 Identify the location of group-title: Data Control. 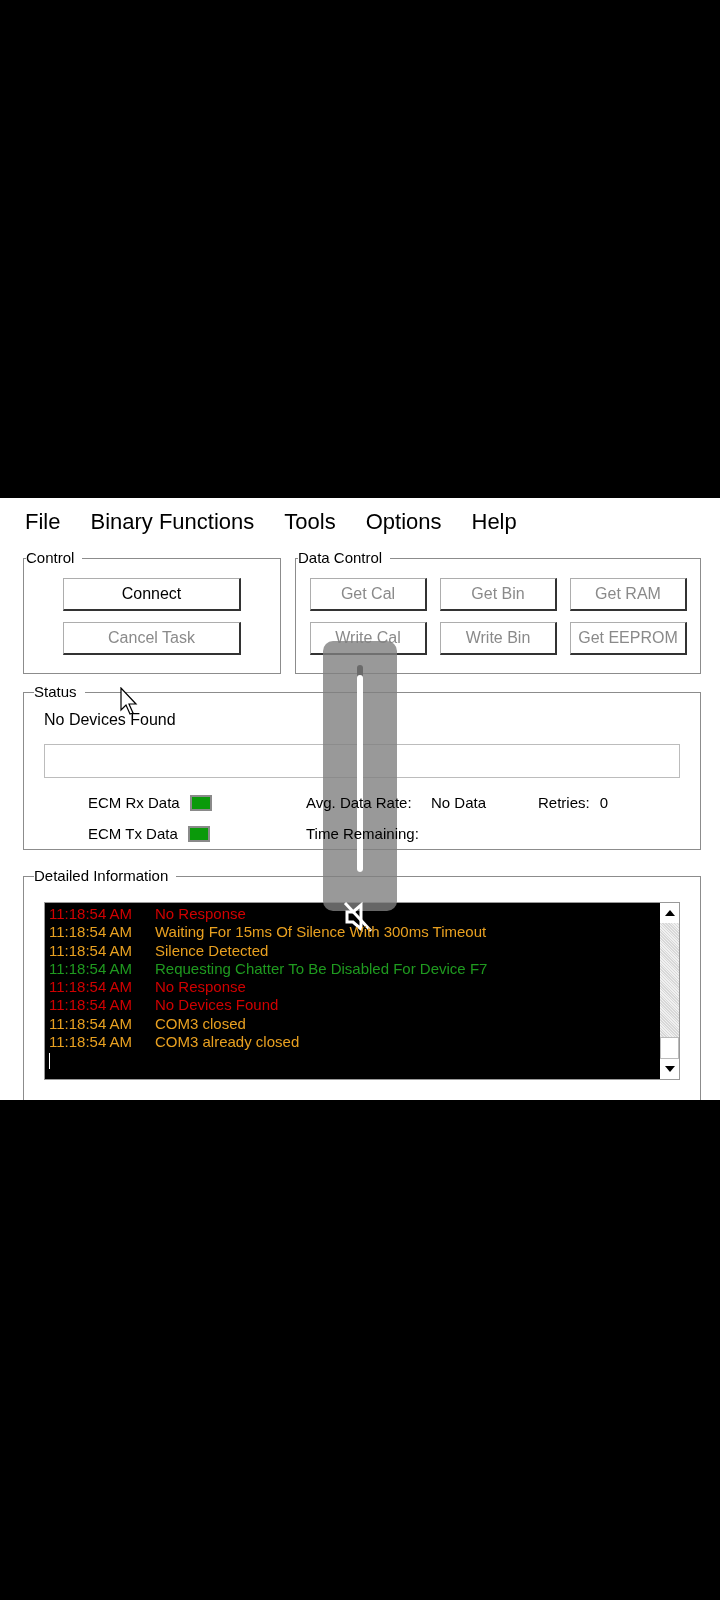
(340, 557).